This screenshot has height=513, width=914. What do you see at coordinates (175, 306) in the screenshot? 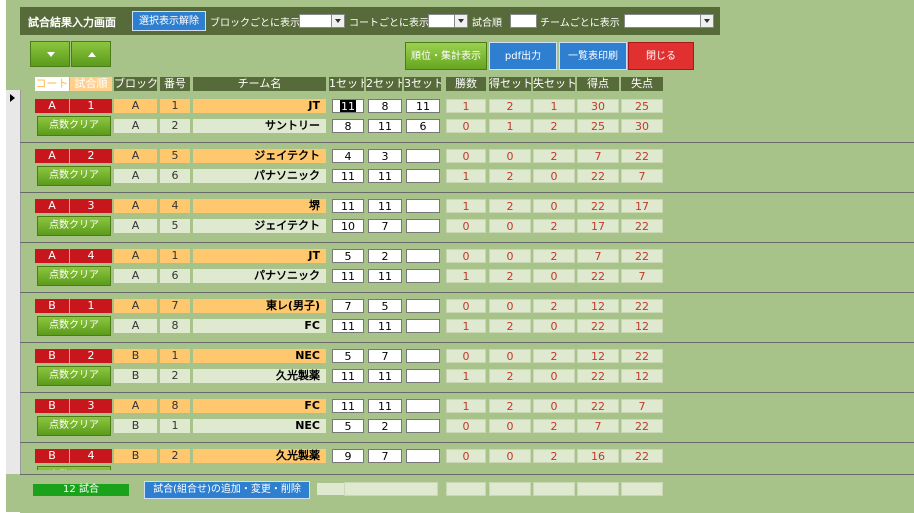
I see `team-number-cell: 7` at bounding box center [175, 306].